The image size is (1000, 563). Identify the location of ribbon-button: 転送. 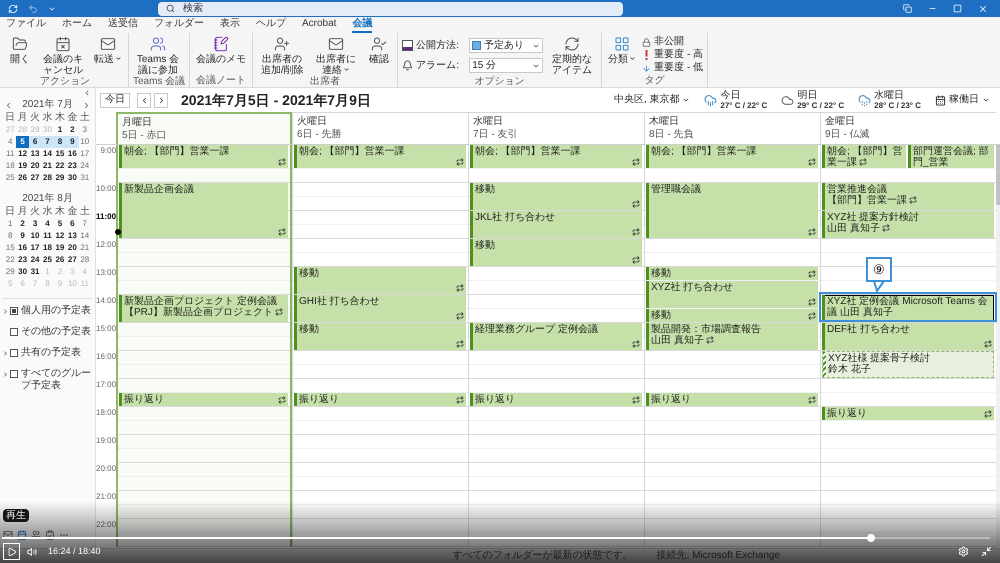
(108, 50).